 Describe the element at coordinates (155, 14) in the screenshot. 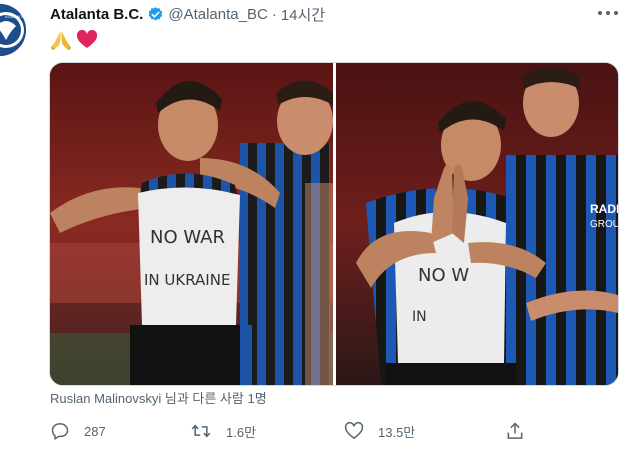

I see `verified-badge-icon` at that location.